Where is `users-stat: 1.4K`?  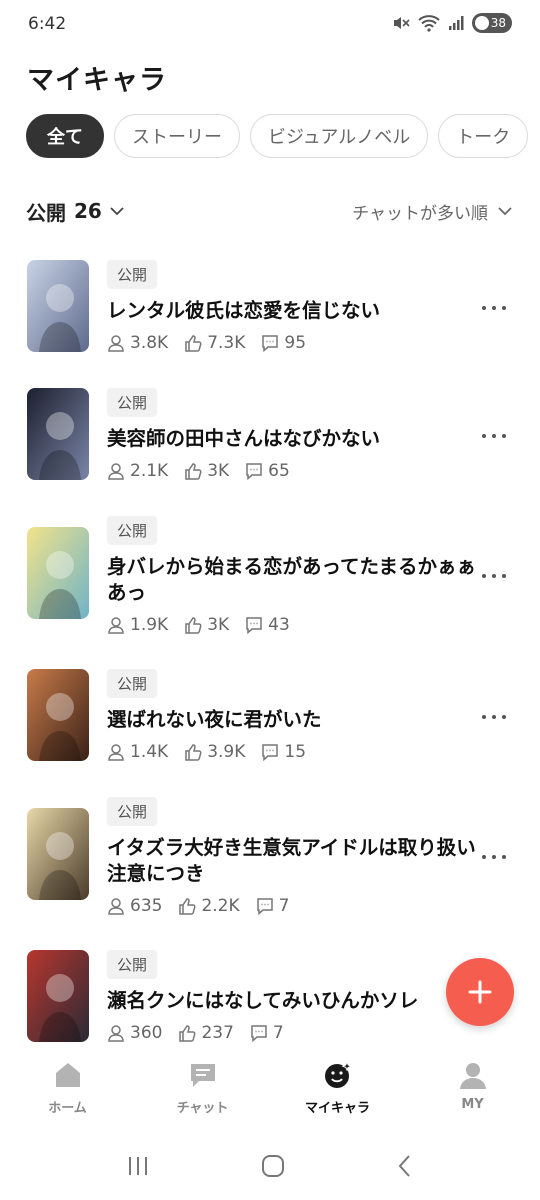 users-stat: 1.4K is located at coordinates (137, 752).